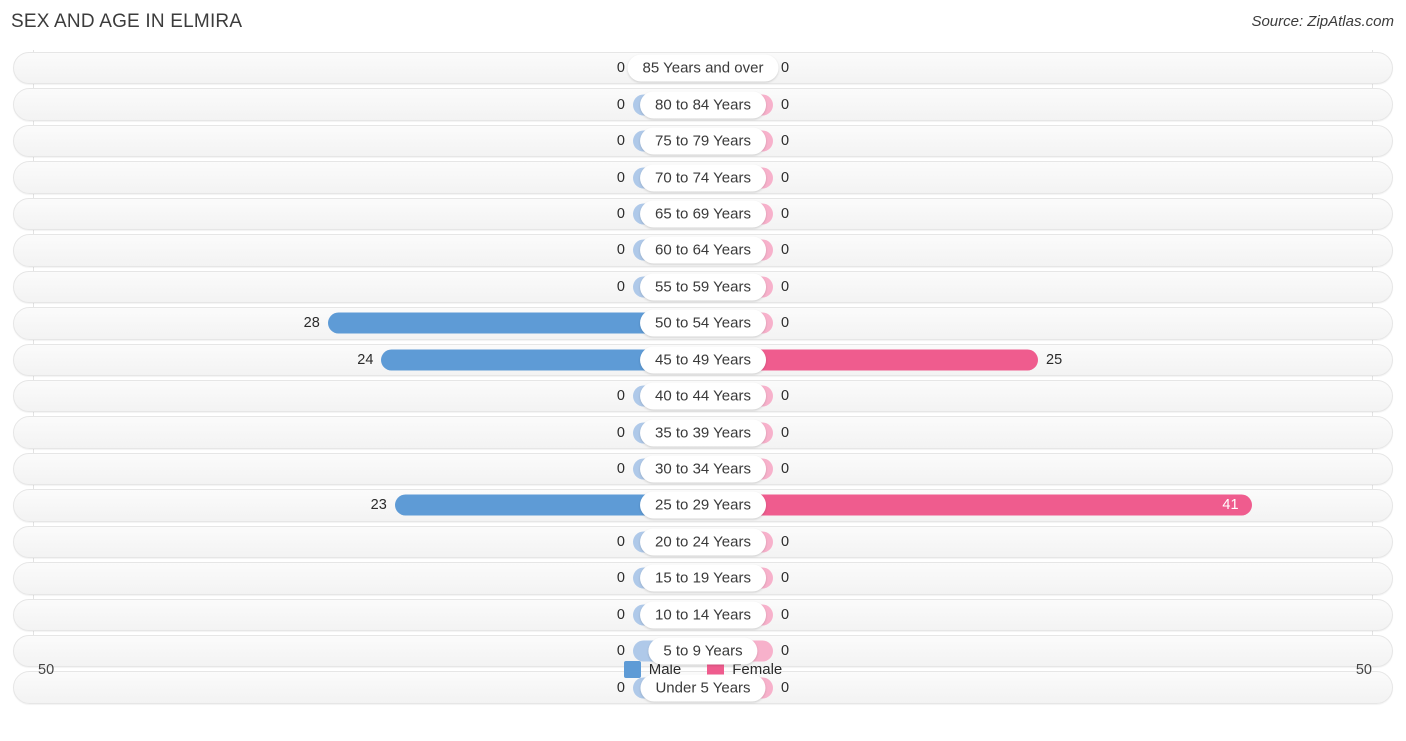 This screenshot has width=1406, height=741. I want to click on age-group-row: 23 41 25 to 29 Years, so click(703, 505).